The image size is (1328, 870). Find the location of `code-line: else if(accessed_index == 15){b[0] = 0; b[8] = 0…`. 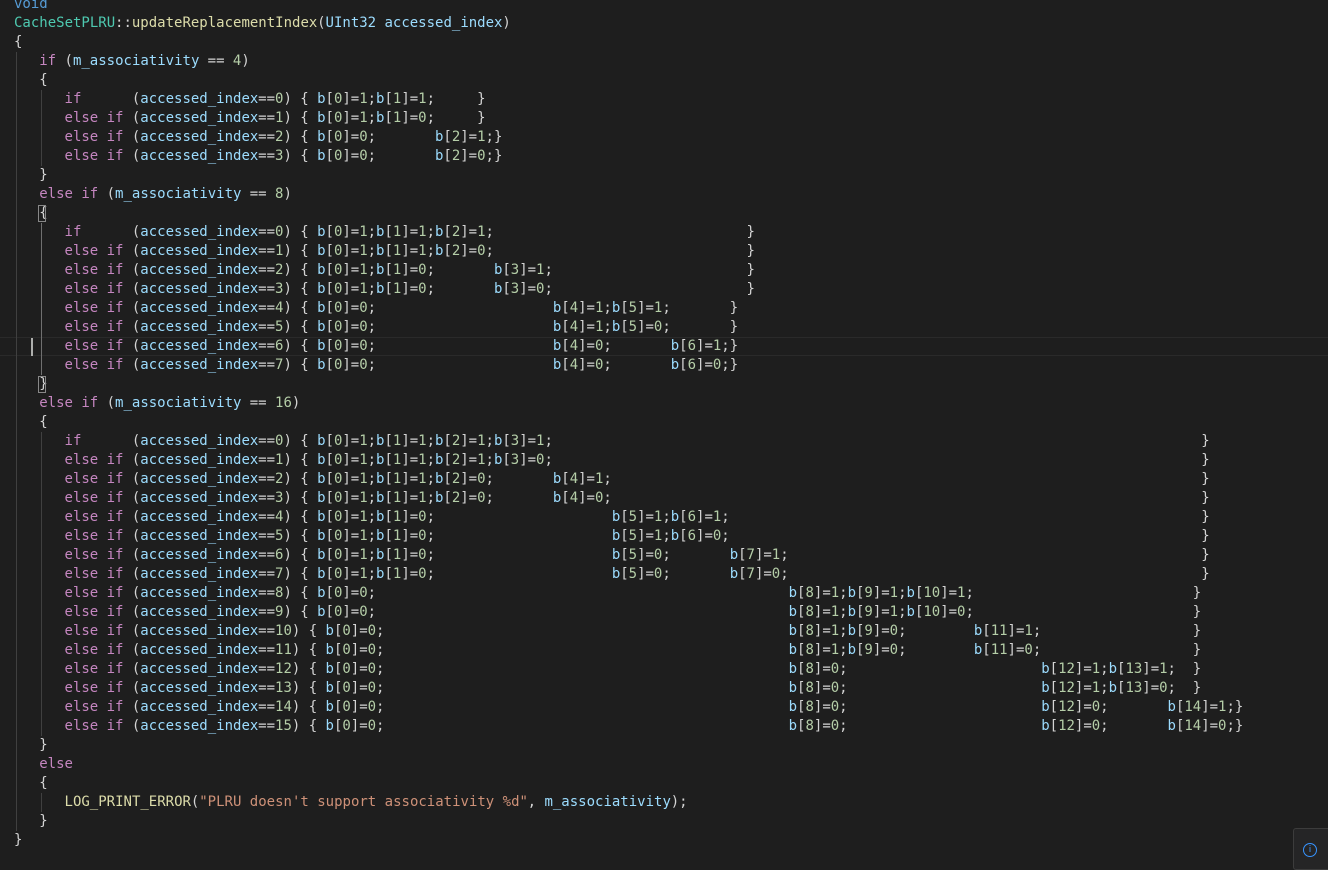

code-line: else if(accessed_index == 15){b[0] = 0; b[8] = 0… is located at coordinates (664, 726).